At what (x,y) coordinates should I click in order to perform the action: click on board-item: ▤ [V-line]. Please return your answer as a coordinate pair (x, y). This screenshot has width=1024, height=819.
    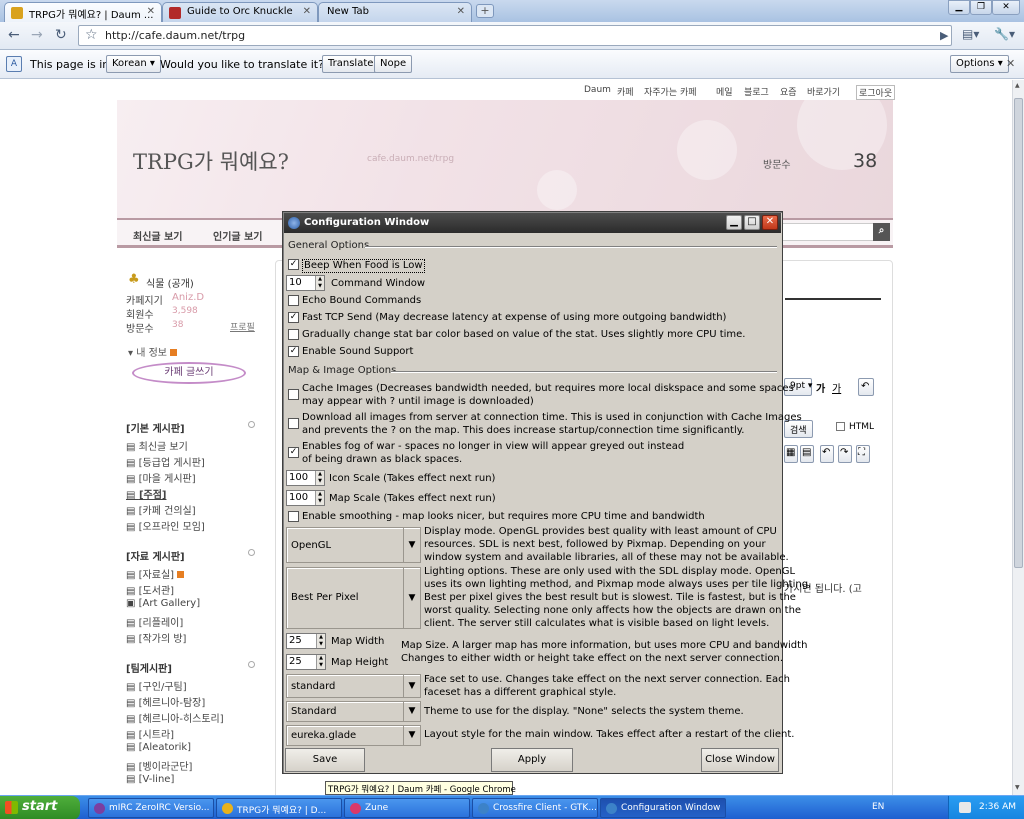
    Looking at the image, I should click on (150, 779).